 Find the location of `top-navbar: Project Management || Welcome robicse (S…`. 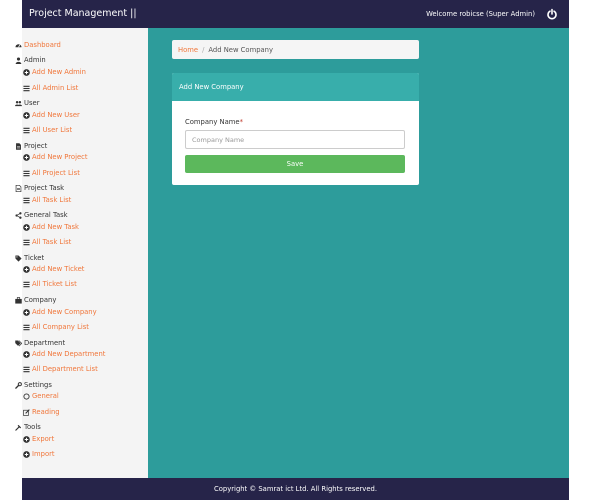

top-navbar: Project Management || Welcome robicse (S… is located at coordinates (295, 14).